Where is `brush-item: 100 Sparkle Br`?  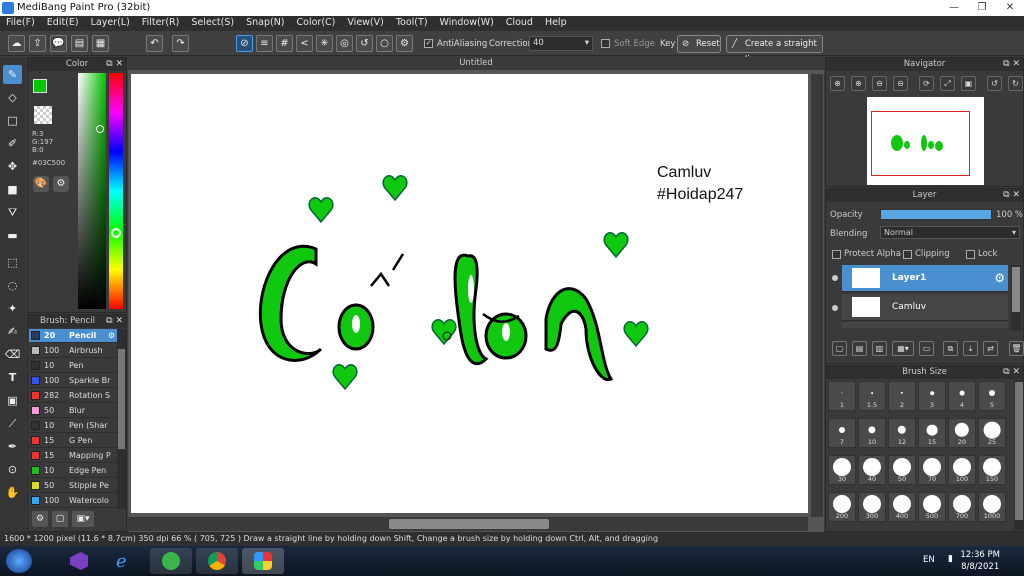 brush-item: 100 Sparkle Br is located at coordinates (73, 381).